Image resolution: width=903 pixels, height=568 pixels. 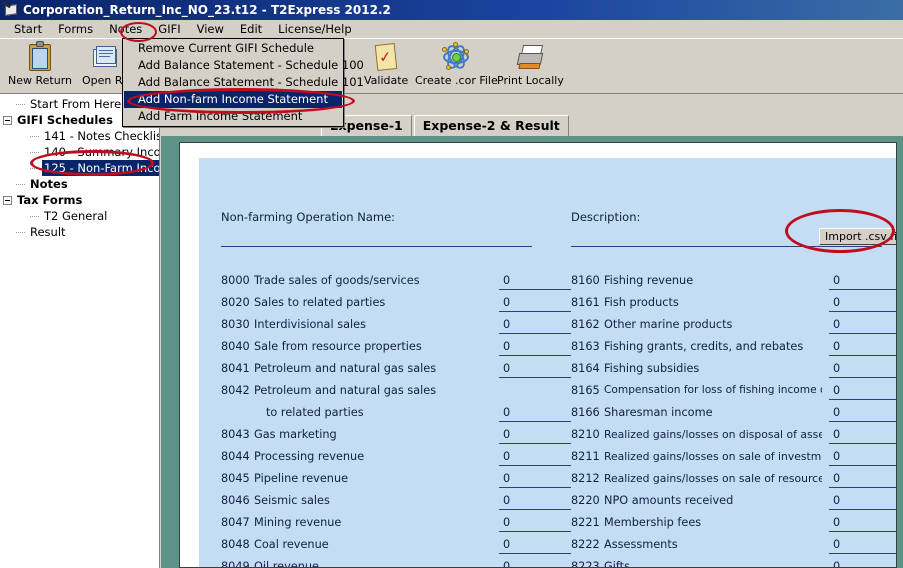 What do you see at coordinates (314, 29) in the screenshot?
I see `menu-item-license-help: License/Help` at bounding box center [314, 29].